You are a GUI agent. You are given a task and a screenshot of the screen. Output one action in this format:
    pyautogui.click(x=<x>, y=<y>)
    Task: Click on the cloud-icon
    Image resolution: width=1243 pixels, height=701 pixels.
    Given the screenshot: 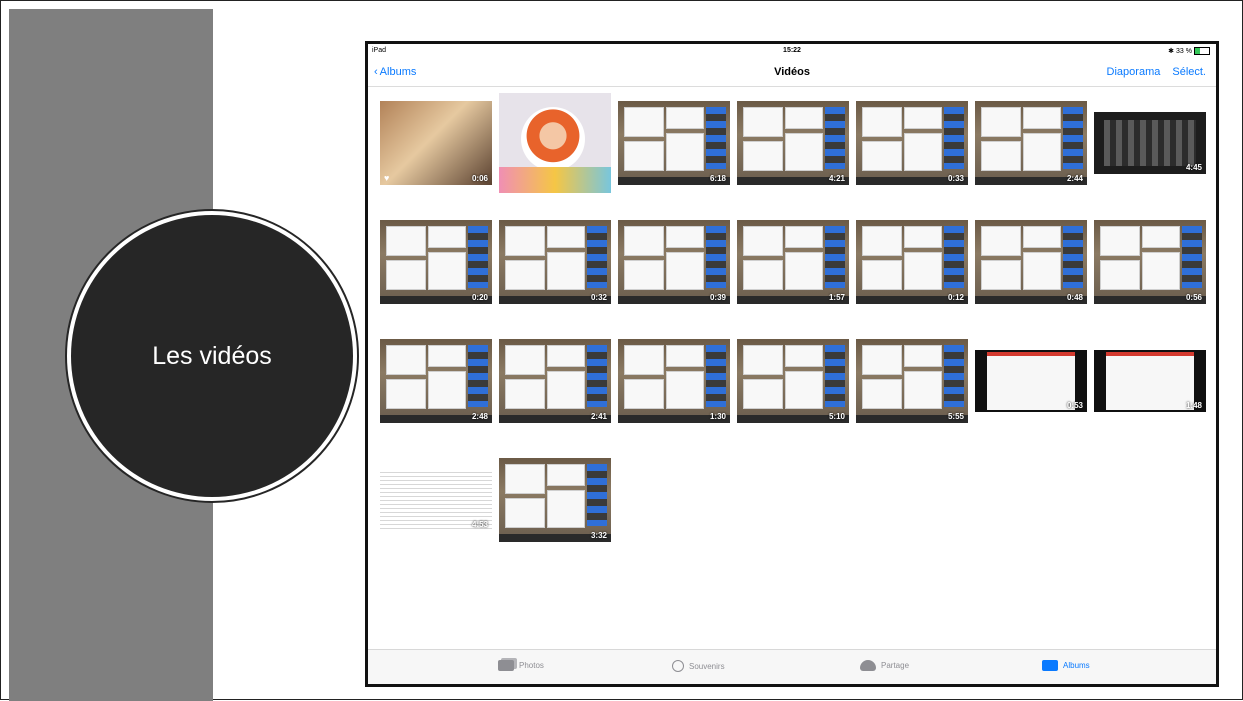 What is the action you would take?
    pyautogui.click(x=868, y=665)
    